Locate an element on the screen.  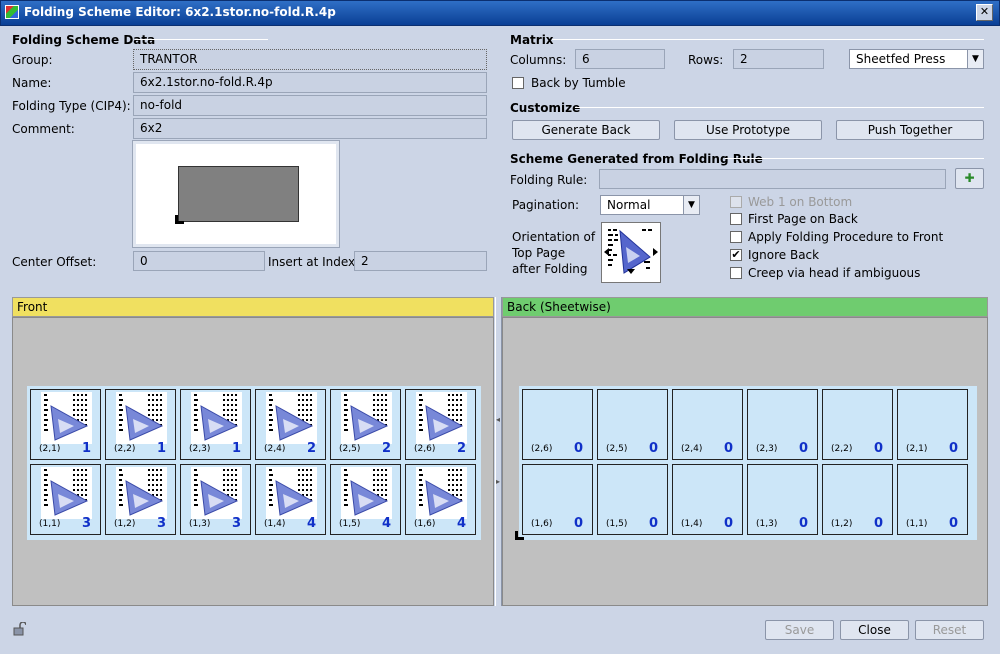
option-first-page-back-checkbox is located at coordinates (736, 219).